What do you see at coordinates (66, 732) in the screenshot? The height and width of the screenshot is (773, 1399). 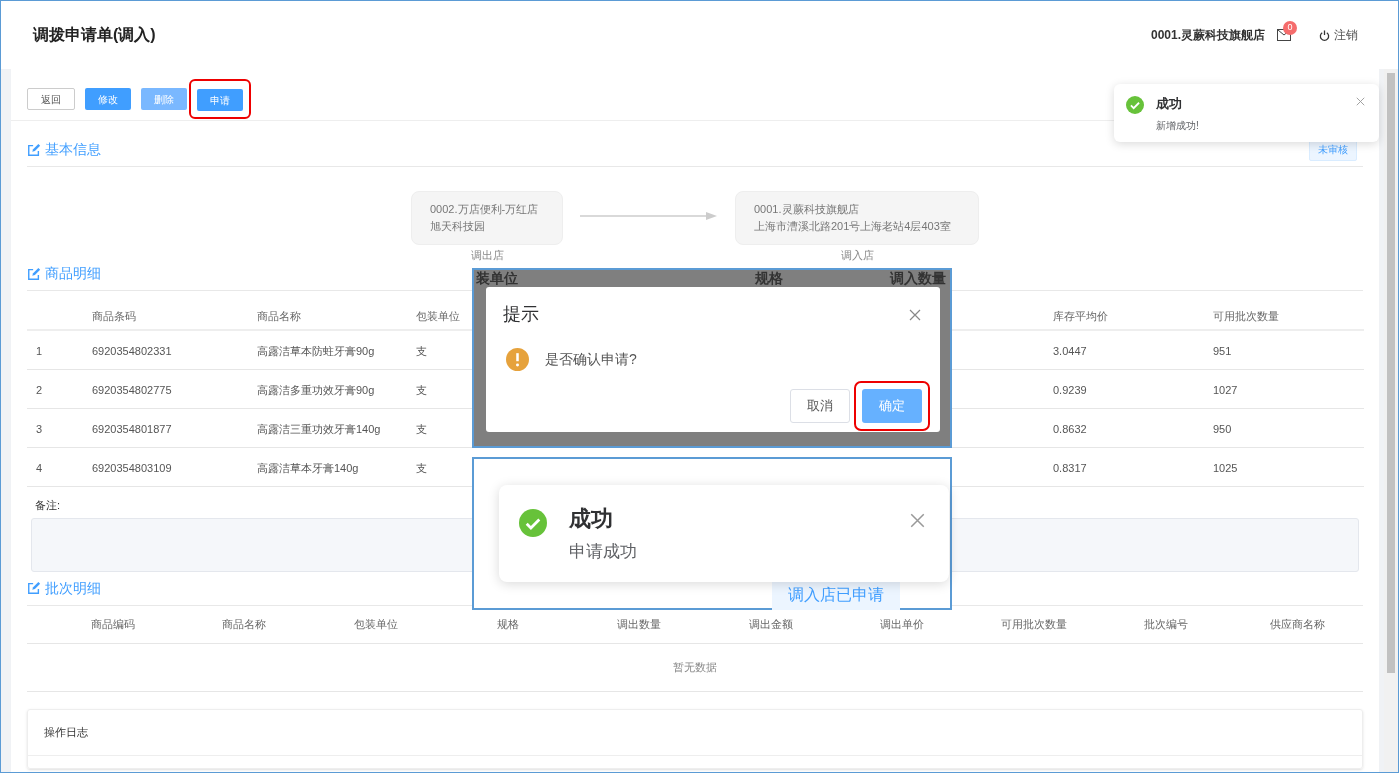 I see `panel-title: 操作日志` at bounding box center [66, 732].